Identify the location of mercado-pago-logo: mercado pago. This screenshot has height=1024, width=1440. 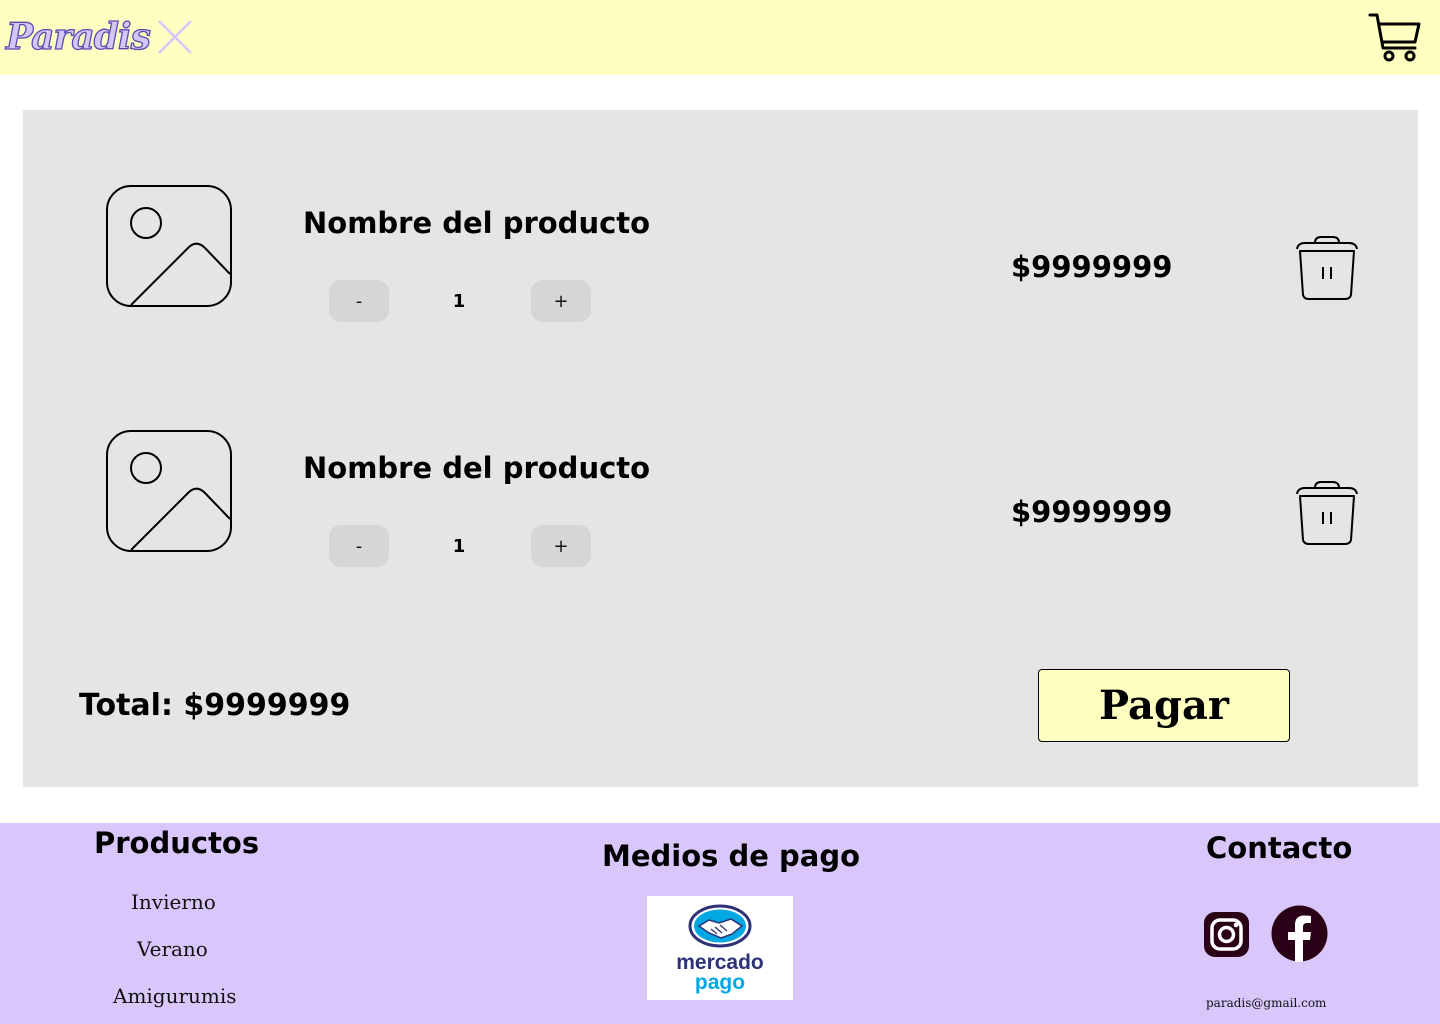
(720, 948).